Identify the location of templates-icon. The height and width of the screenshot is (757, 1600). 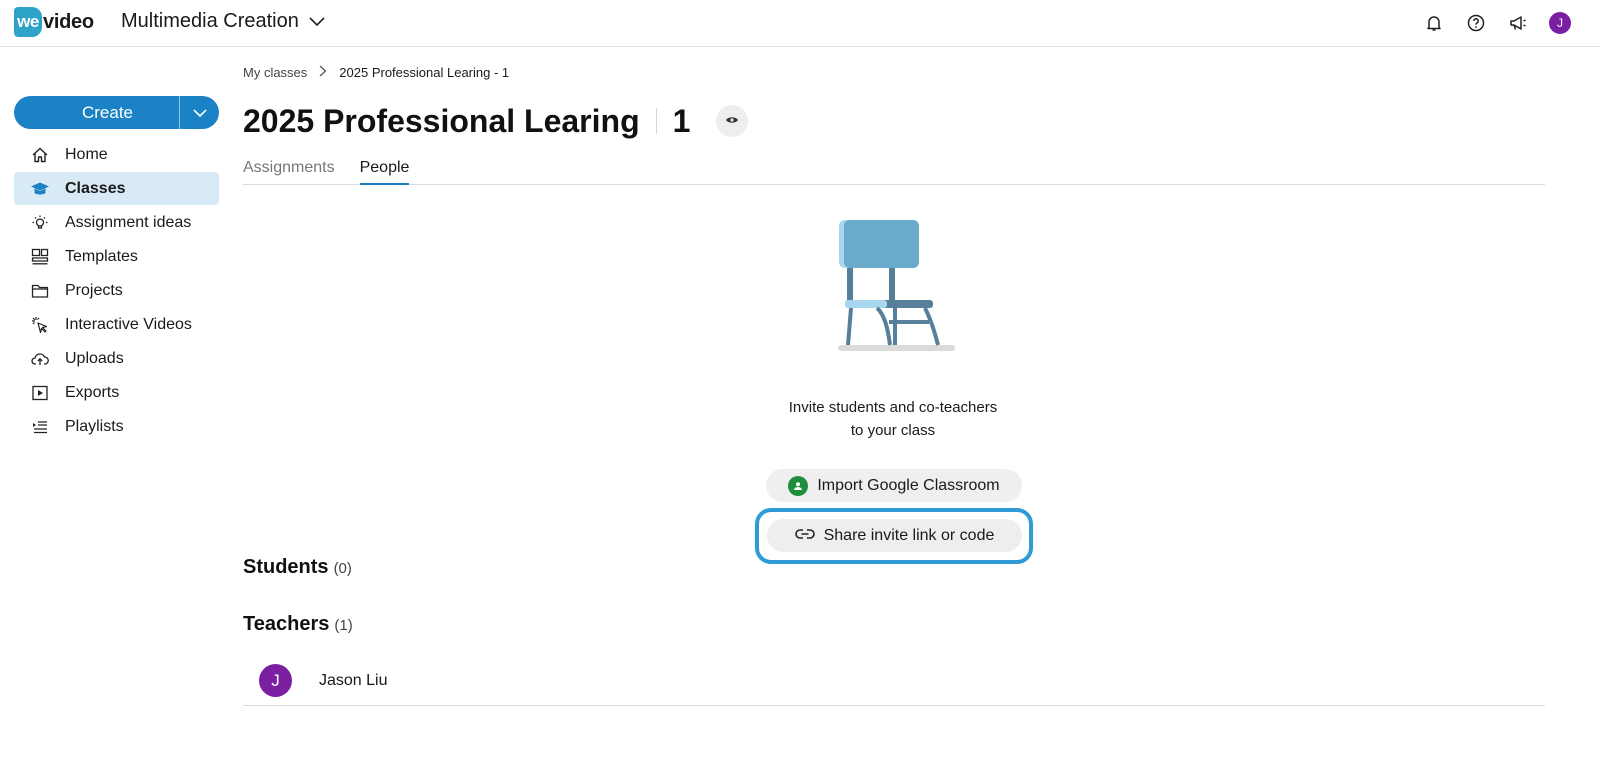
(40, 257).